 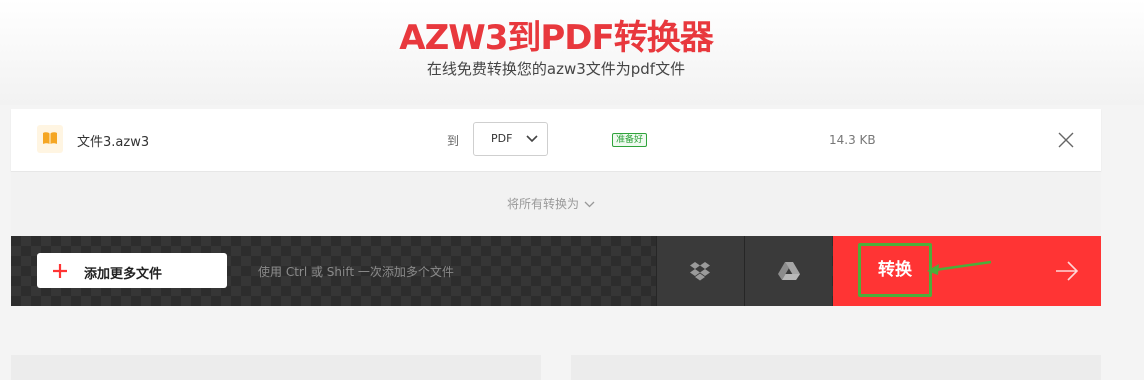 What do you see at coordinates (60, 271) in the screenshot?
I see `plus-icon` at bounding box center [60, 271].